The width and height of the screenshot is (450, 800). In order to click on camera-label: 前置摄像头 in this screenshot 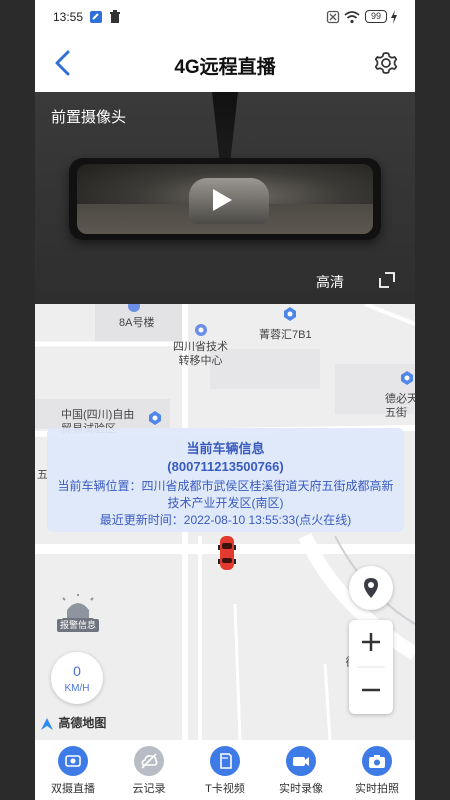, I will do `click(89, 117)`.